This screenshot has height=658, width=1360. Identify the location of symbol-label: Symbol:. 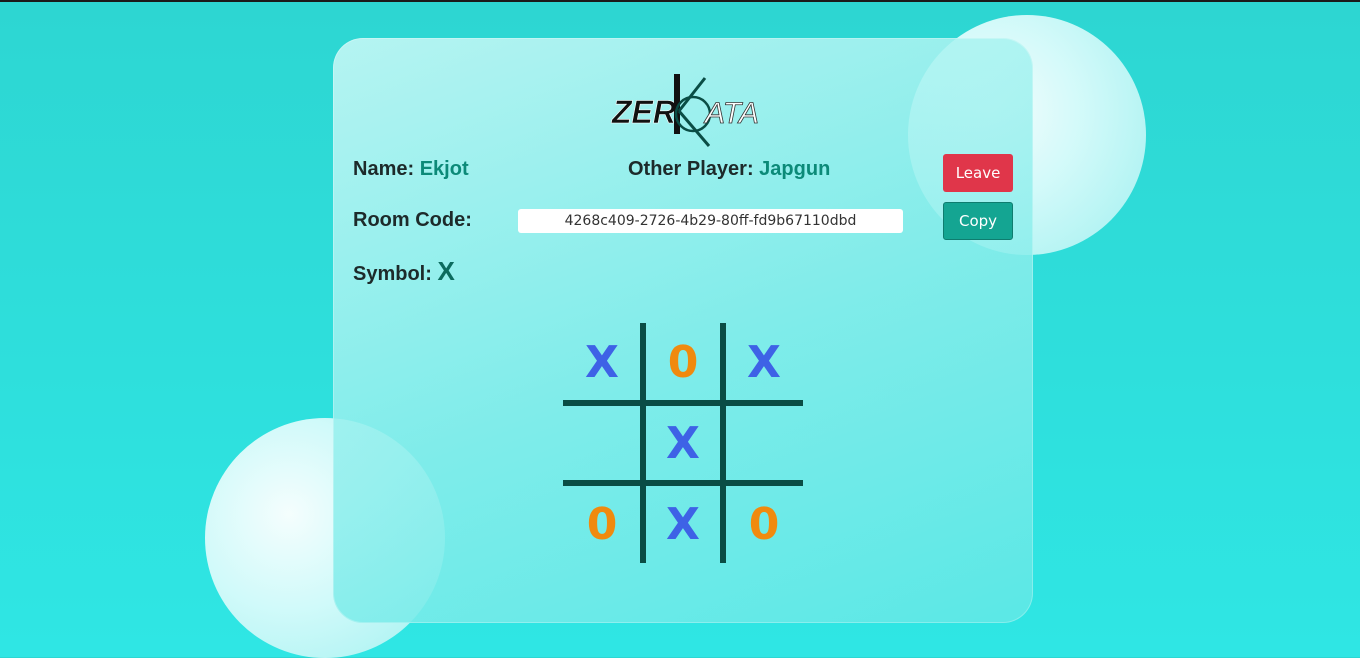
(392, 274).